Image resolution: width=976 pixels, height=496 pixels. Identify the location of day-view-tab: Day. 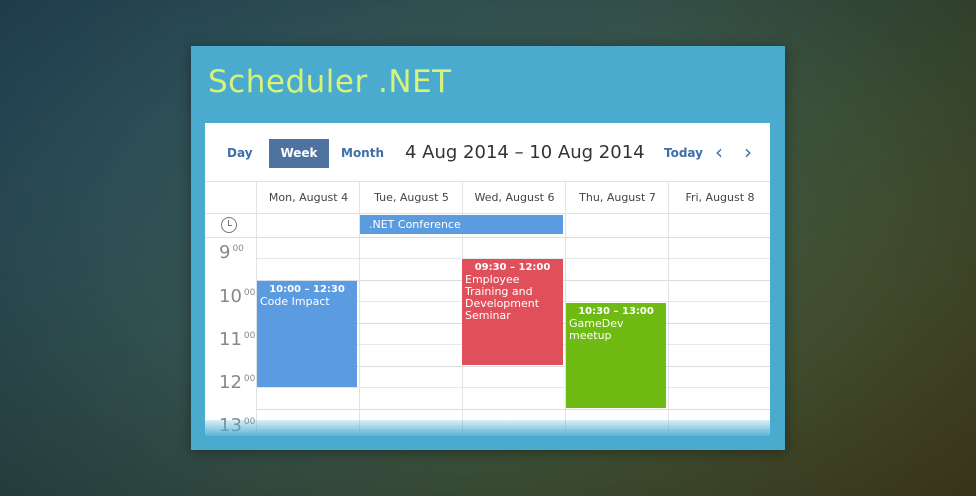
(240, 153).